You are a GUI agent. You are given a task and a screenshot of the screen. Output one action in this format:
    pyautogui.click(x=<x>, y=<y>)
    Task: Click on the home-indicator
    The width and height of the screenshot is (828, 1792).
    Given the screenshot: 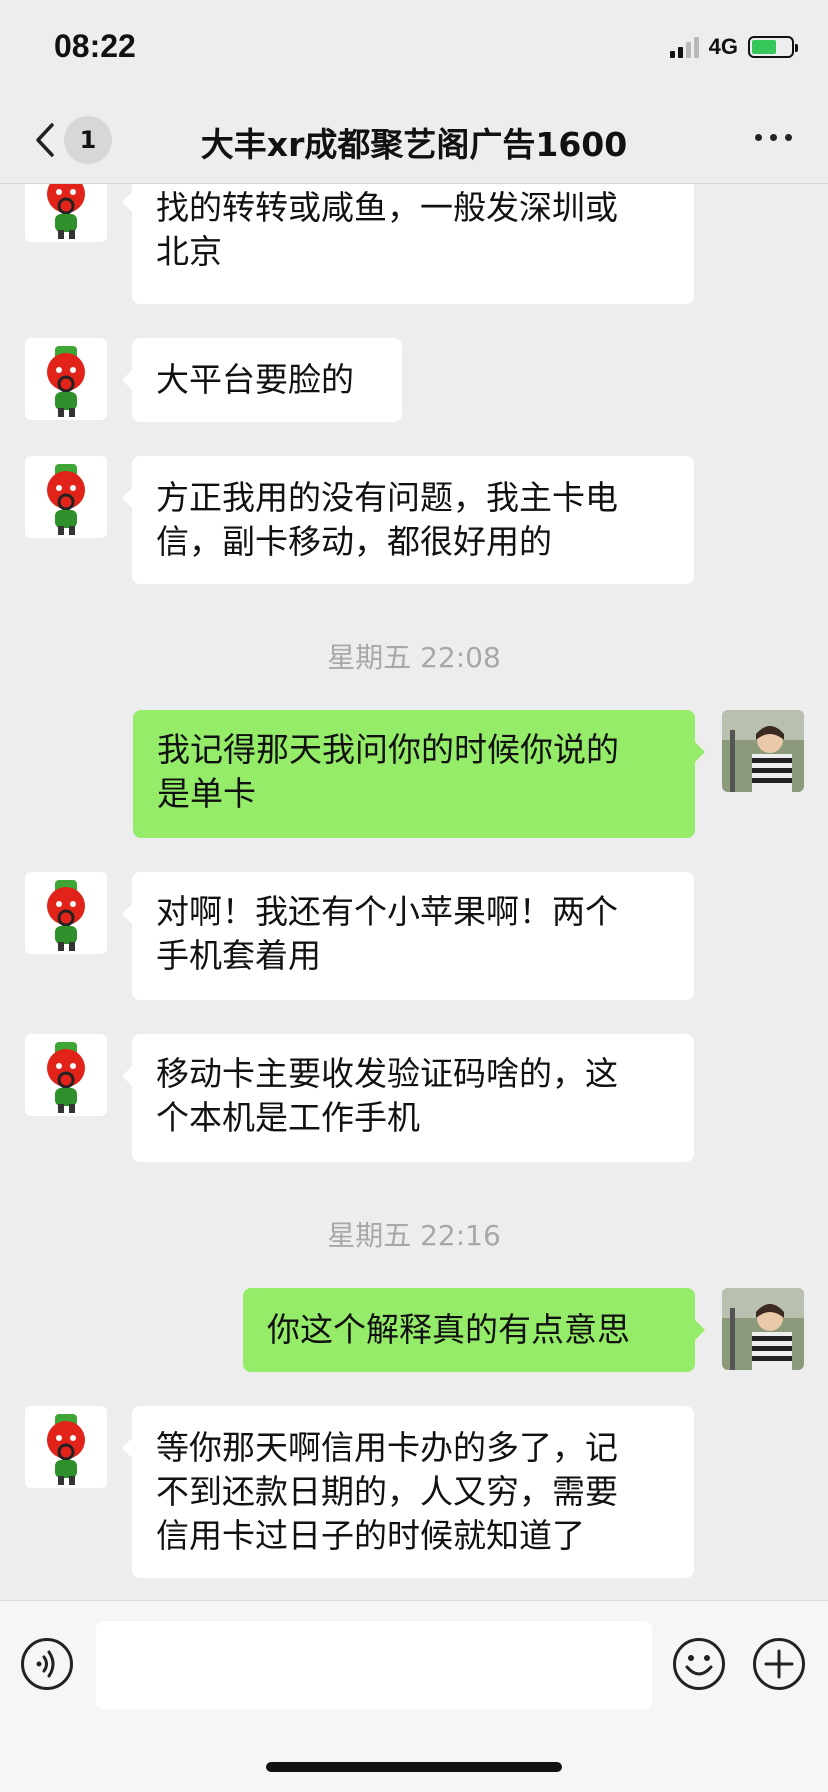 What is the action you would take?
    pyautogui.click(x=414, y=1767)
    